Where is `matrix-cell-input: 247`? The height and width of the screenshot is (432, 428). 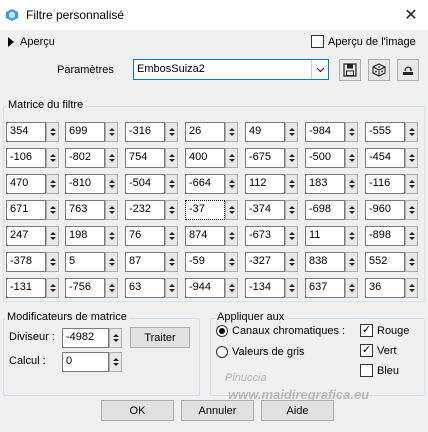 matrix-cell-input: 247 is located at coordinates (26, 236).